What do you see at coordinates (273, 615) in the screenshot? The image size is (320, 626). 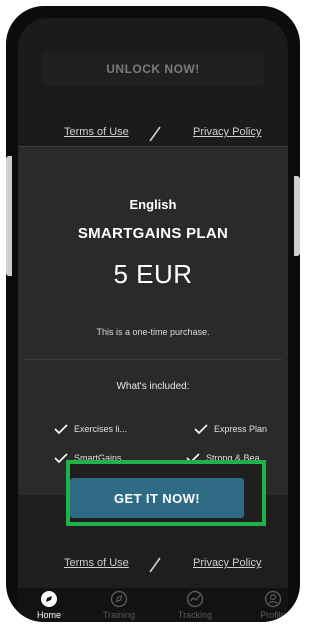 I see `nav-label: Profile` at bounding box center [273, 615].